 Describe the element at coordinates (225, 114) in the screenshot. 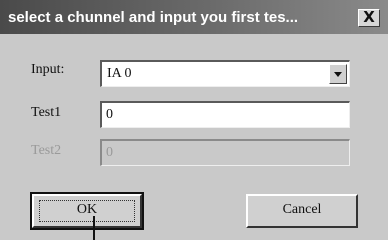

I see `test1-field` at that location.